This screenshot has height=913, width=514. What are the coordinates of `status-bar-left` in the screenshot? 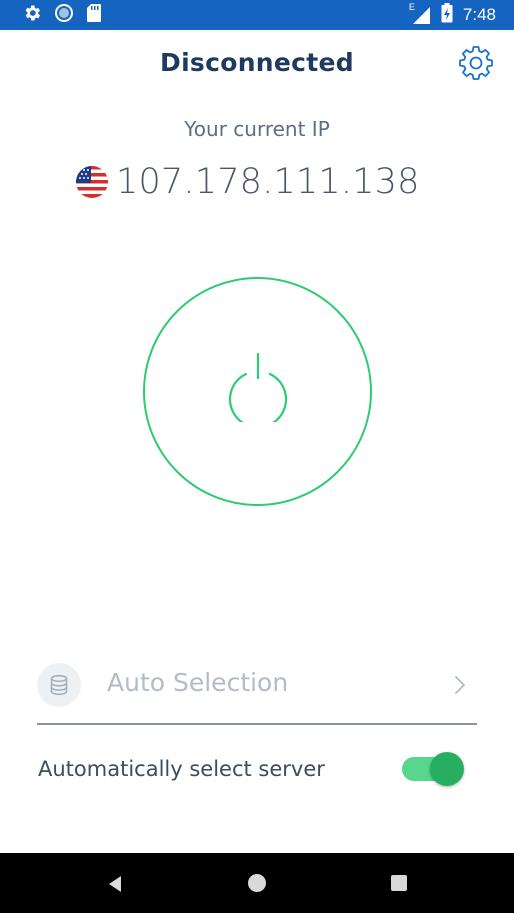 It's located at (62, 15).